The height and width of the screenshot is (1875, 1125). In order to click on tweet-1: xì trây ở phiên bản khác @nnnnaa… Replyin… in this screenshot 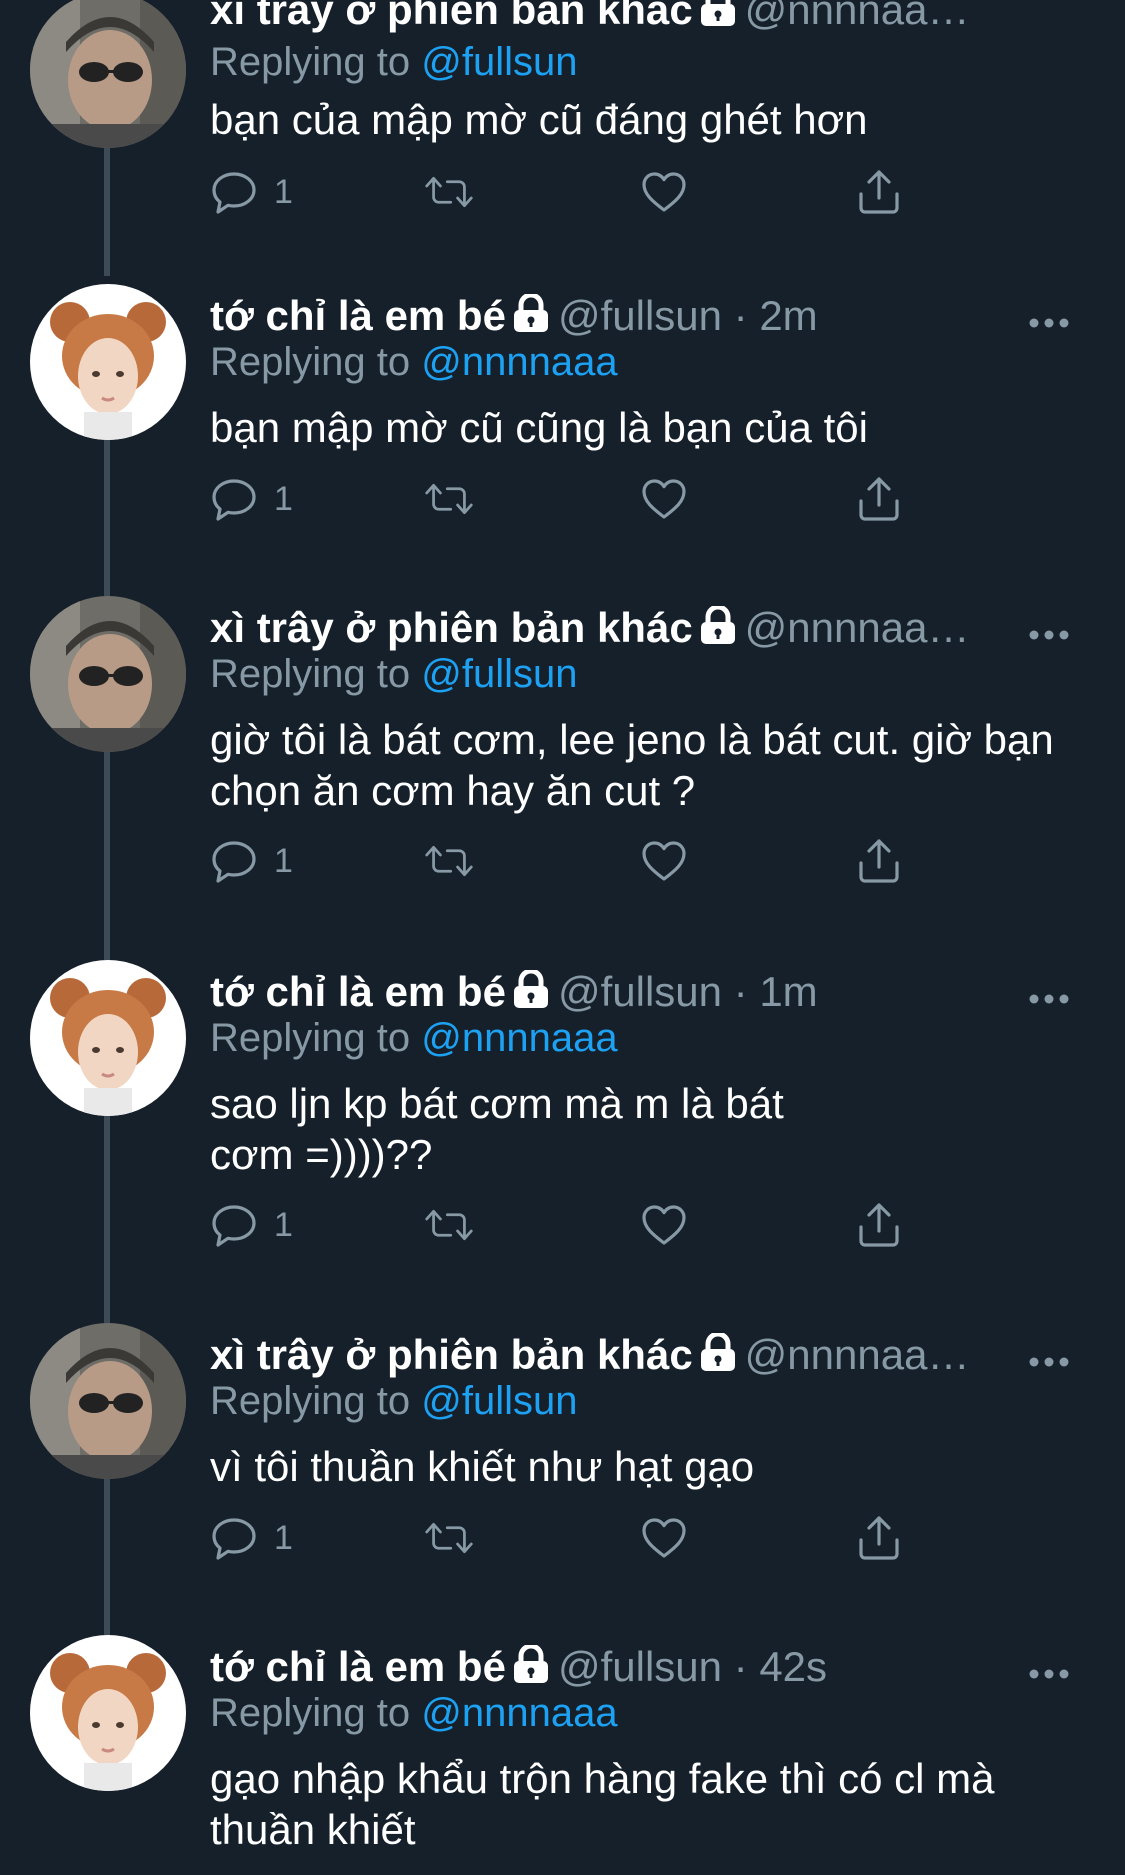, I will do `click(562, 138)`.